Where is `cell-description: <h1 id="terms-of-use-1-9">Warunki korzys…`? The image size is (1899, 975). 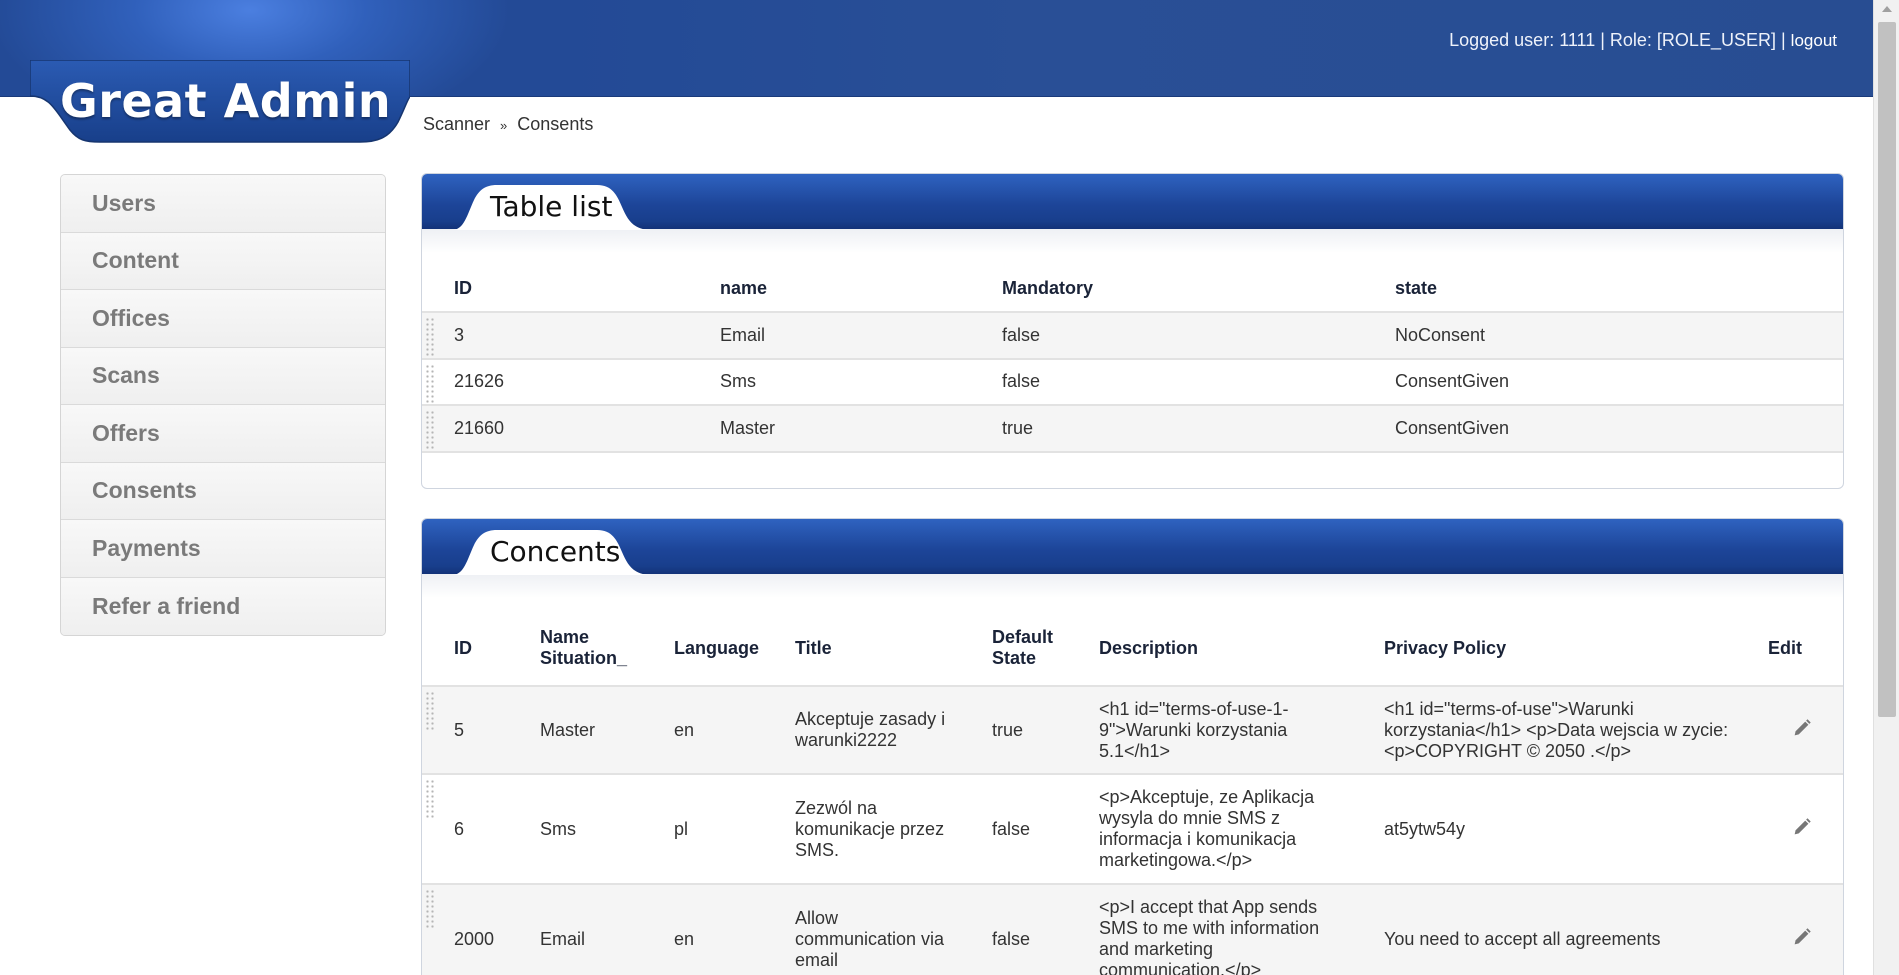
cell-description: <h1 id="terms-of-use-1-9">Warunki korzys… is located at coordinates (1194, 729).